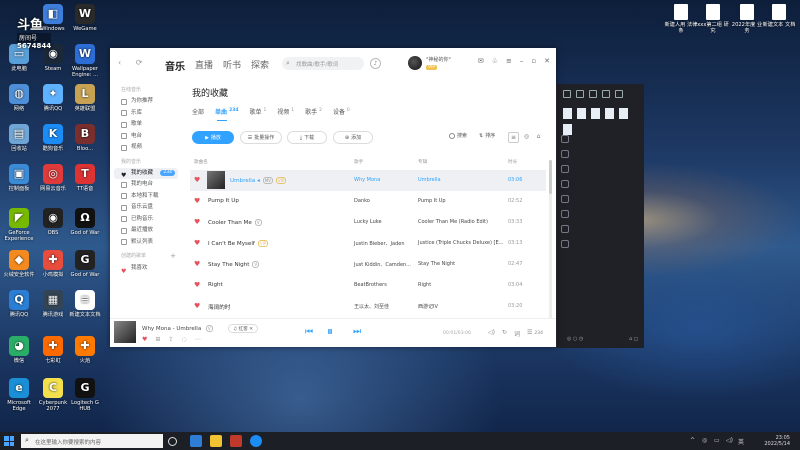 This screenshot has width=800, height=450. I want to click on sidebar-item-online-2: 歌单, so click(146, 125).